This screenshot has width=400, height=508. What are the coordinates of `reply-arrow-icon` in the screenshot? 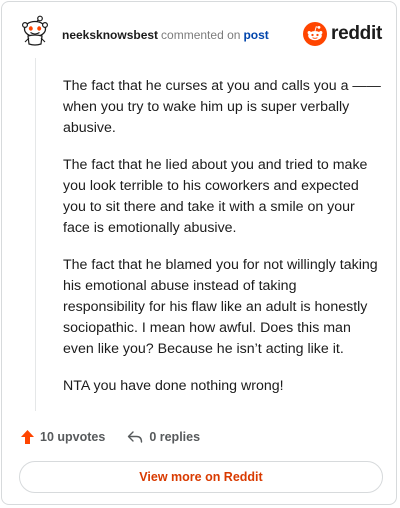 It's located at (135, 437).